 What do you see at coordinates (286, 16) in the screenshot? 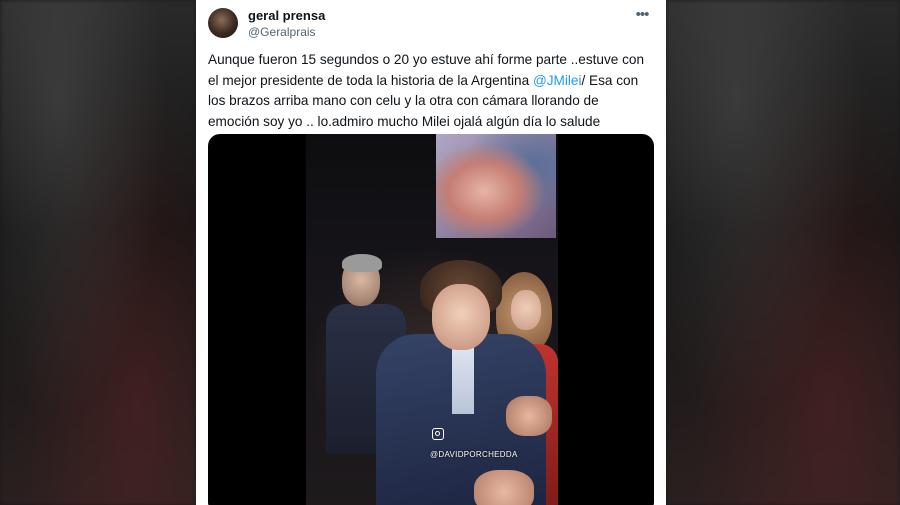
I see `display-name: geral prensa` at bounding box center [286, 16].